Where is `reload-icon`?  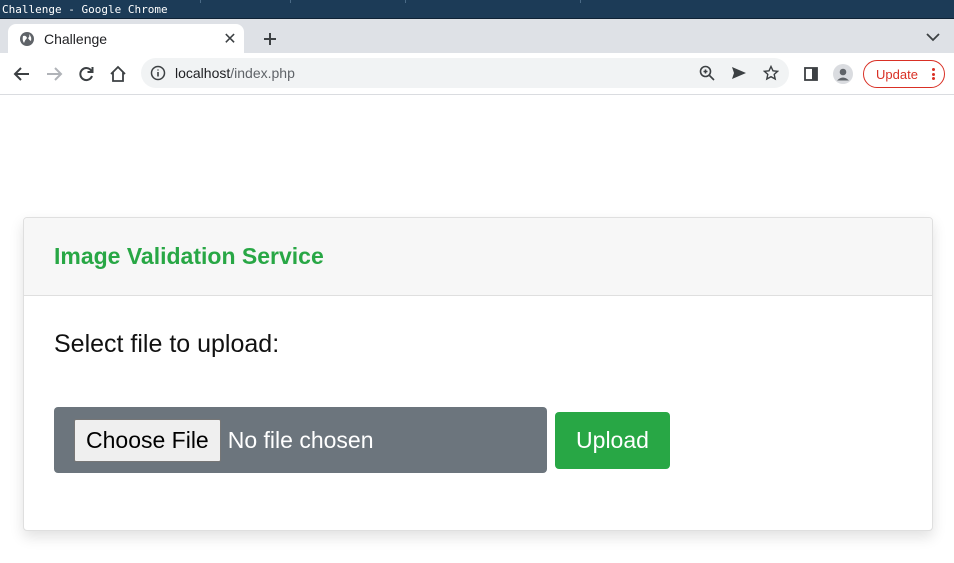
reload-icon is located at coordinates (86, 74).